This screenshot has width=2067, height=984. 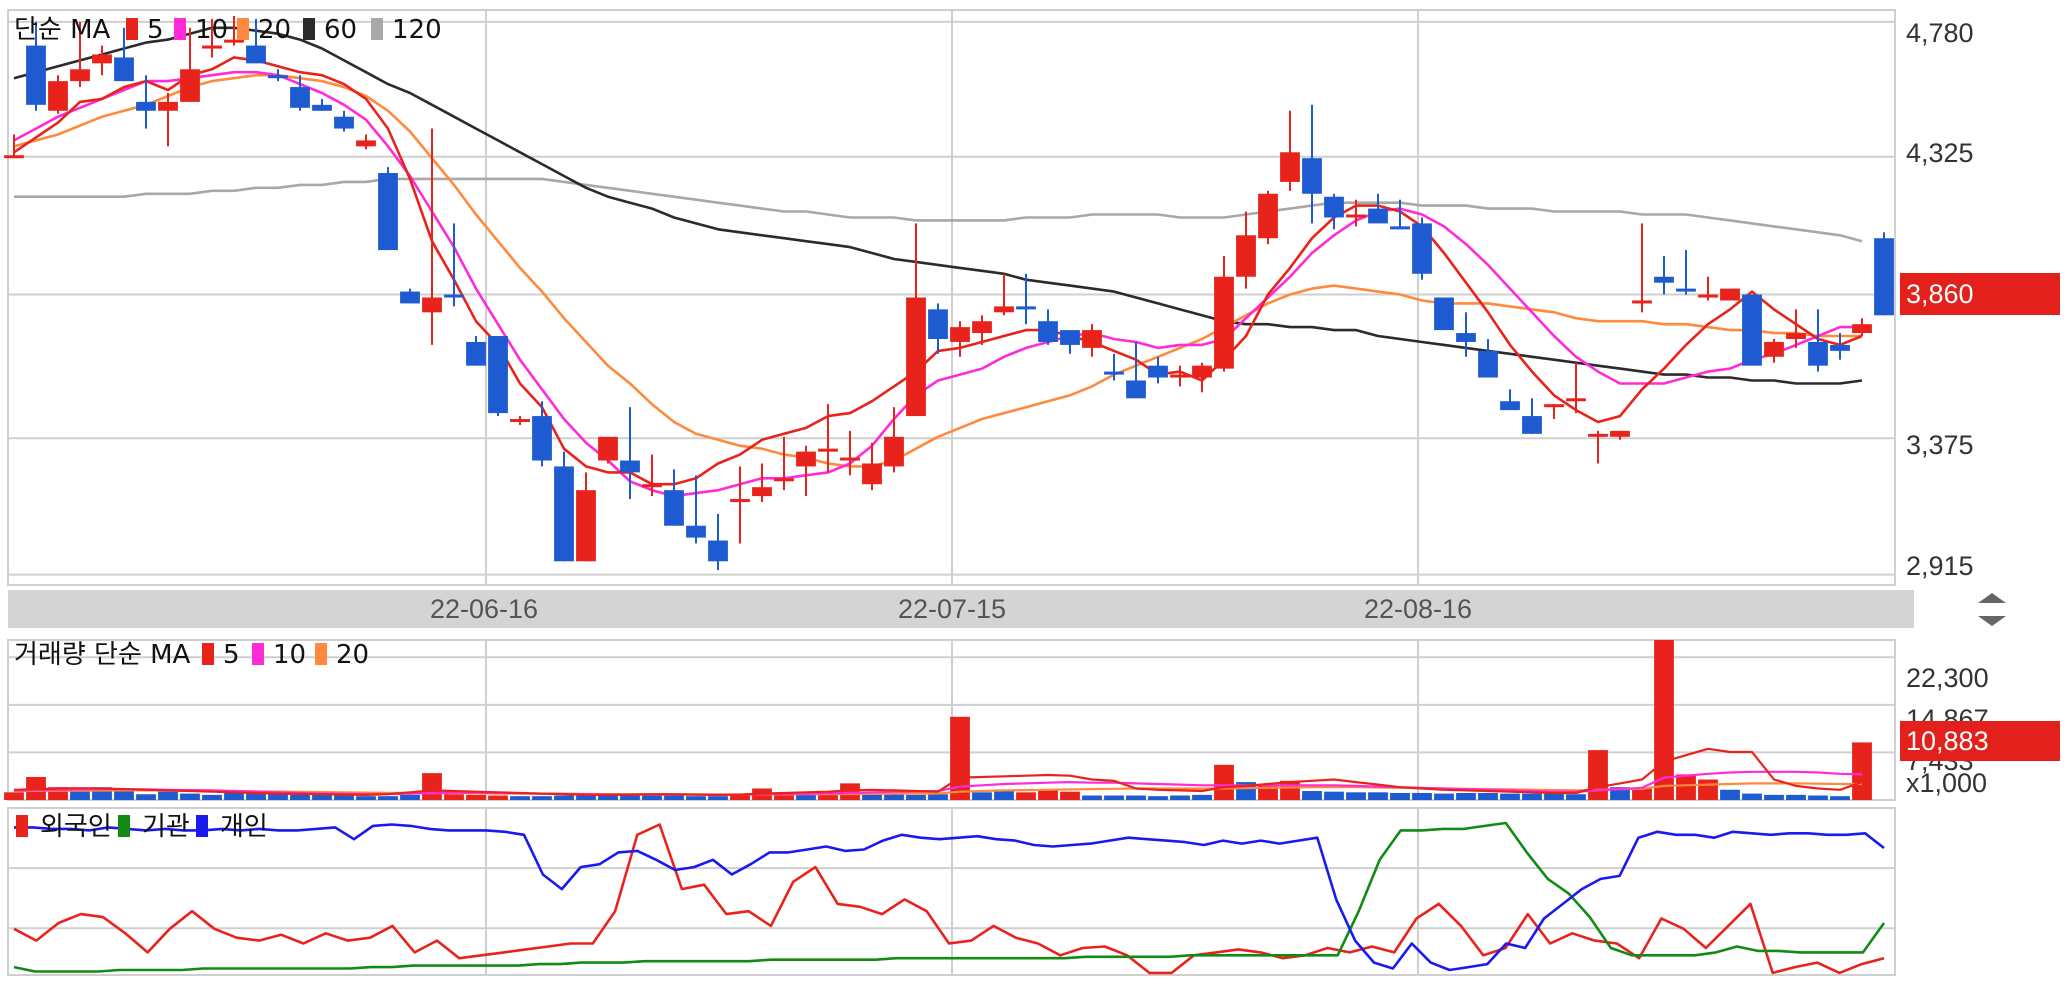 I want to click on current-price-badge: 3,860, so click(x=1980, y=294).